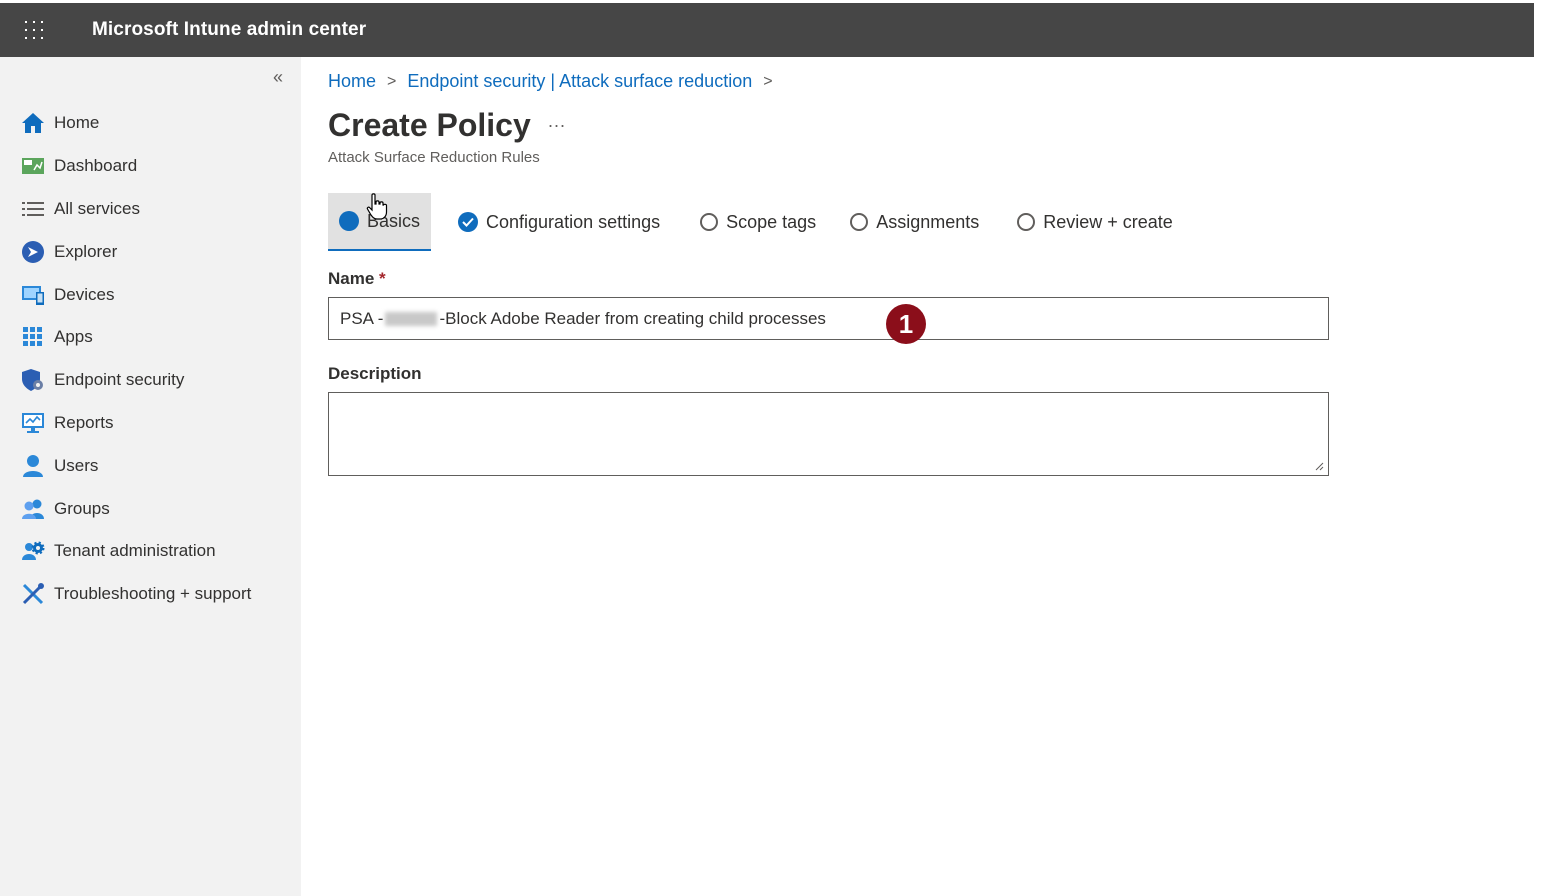 This screenshot has height=896, width=1558. I want to click on reports-icon, so click(33, 423).